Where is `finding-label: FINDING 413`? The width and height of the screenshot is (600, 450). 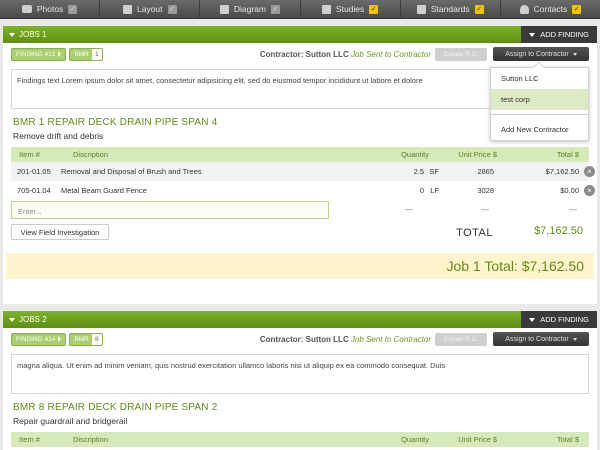
finding-label: FINDING 413 is located at coordinates (36, 54).